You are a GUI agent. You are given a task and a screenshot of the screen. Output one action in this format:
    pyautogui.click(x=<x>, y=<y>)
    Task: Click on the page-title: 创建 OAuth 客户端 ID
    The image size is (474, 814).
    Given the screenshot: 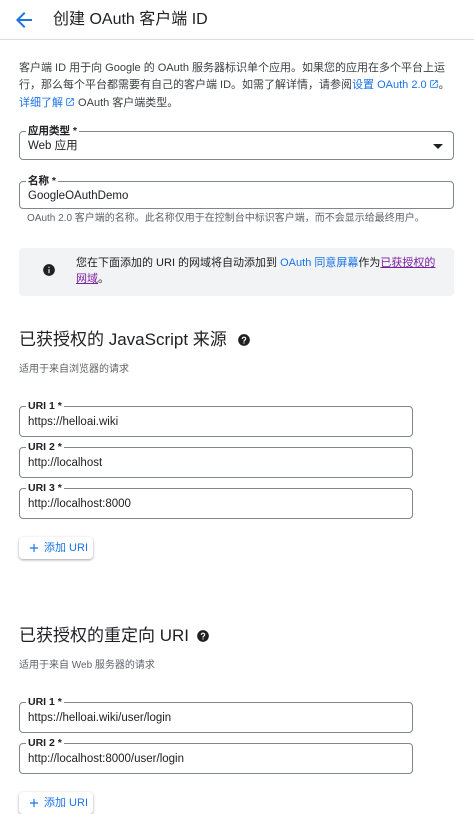 What is the action you would take?
    pyautogui.click(x=130, y=19)
    